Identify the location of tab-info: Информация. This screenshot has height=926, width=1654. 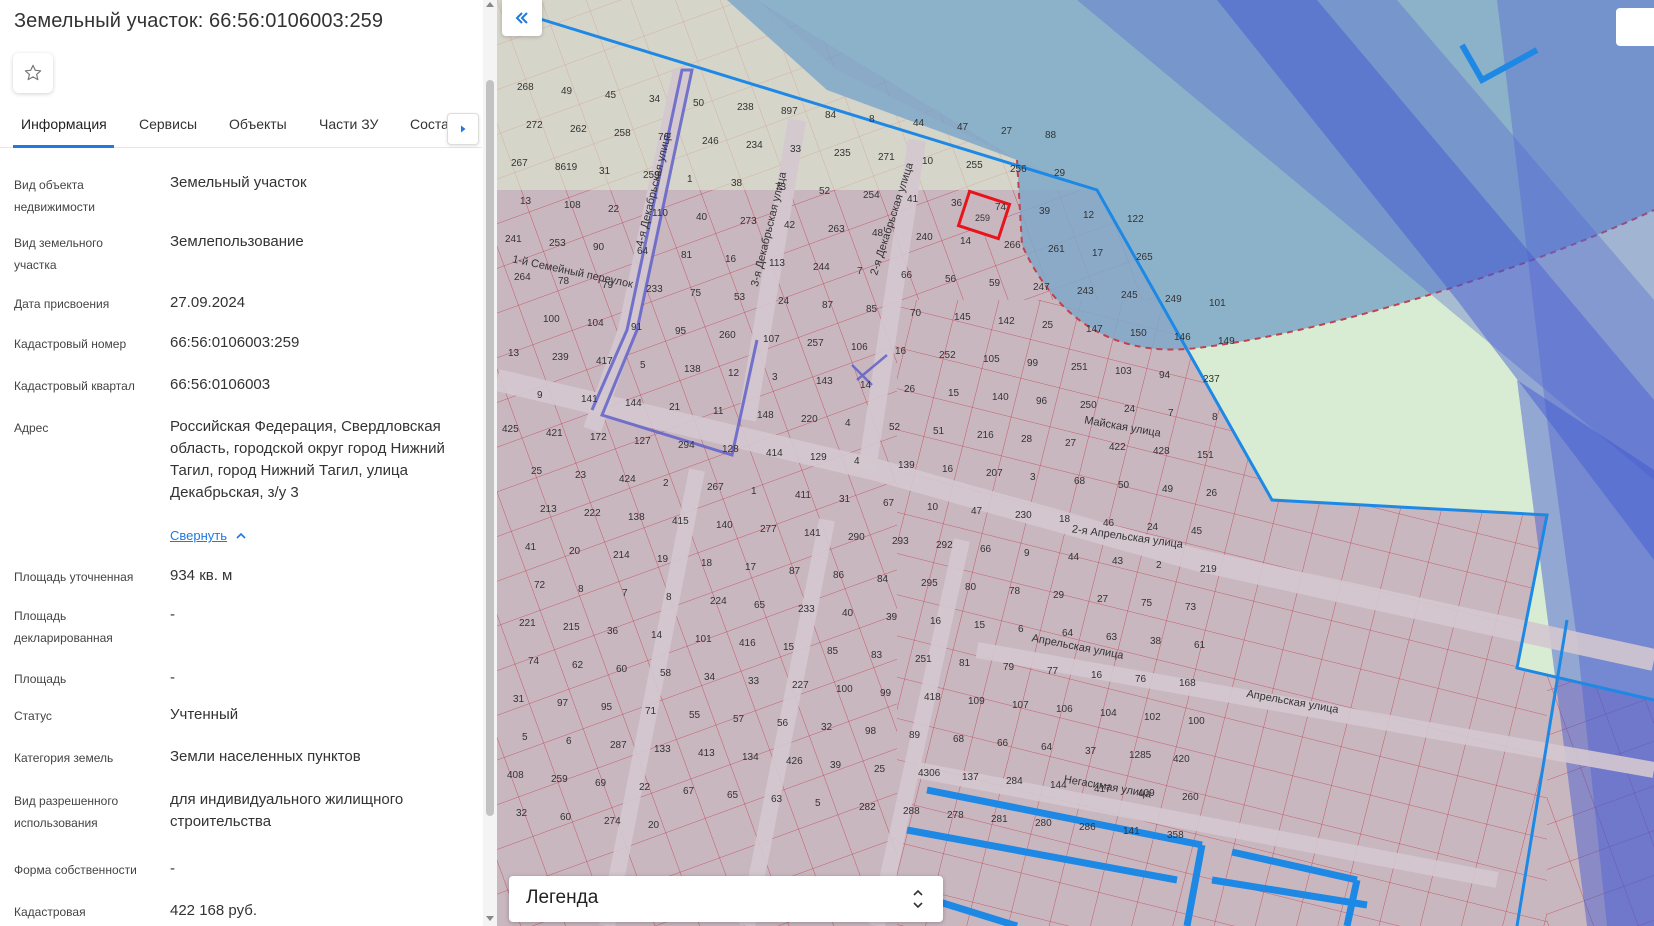
(64, 124).